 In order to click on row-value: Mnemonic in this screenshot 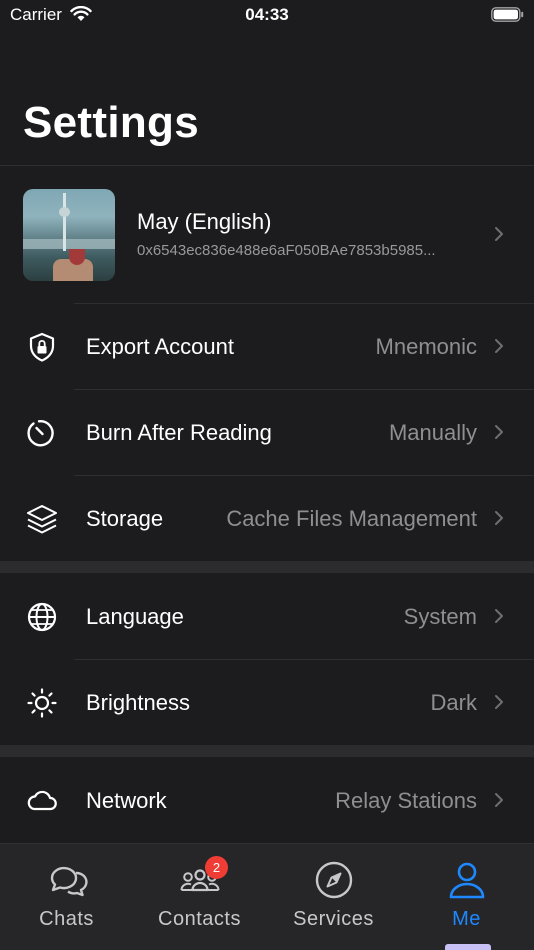, I will do `click(426, 346)`.